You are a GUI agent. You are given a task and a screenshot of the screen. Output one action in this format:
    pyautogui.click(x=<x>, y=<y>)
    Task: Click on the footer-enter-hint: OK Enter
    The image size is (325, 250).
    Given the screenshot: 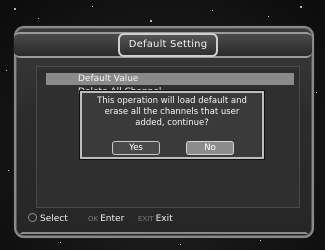 What is the action you would take?
    pyautogui.click(x=106, y=219)
    